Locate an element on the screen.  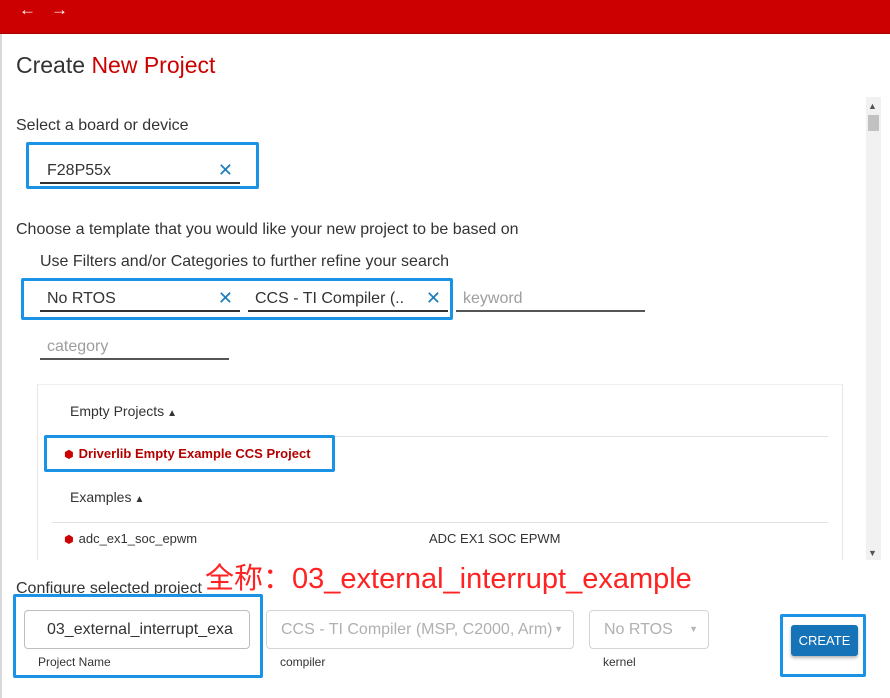
compiler-select-value: CCS - TI Compiler (MSP, C2000, Arm) is located at coordinates (417, 629).